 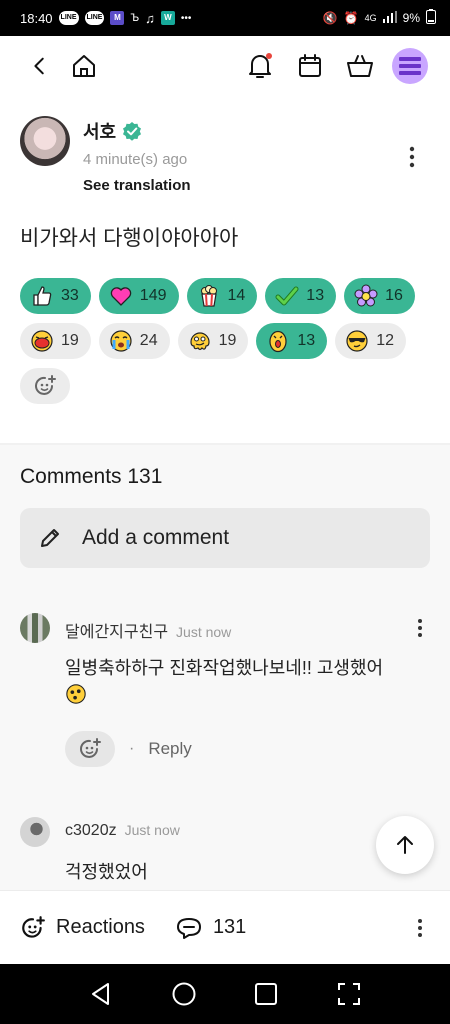 What do you see at coordinates (394, 295) in the screenshot?
I see `reaction-count: 16` at bounding box center [394, 295].